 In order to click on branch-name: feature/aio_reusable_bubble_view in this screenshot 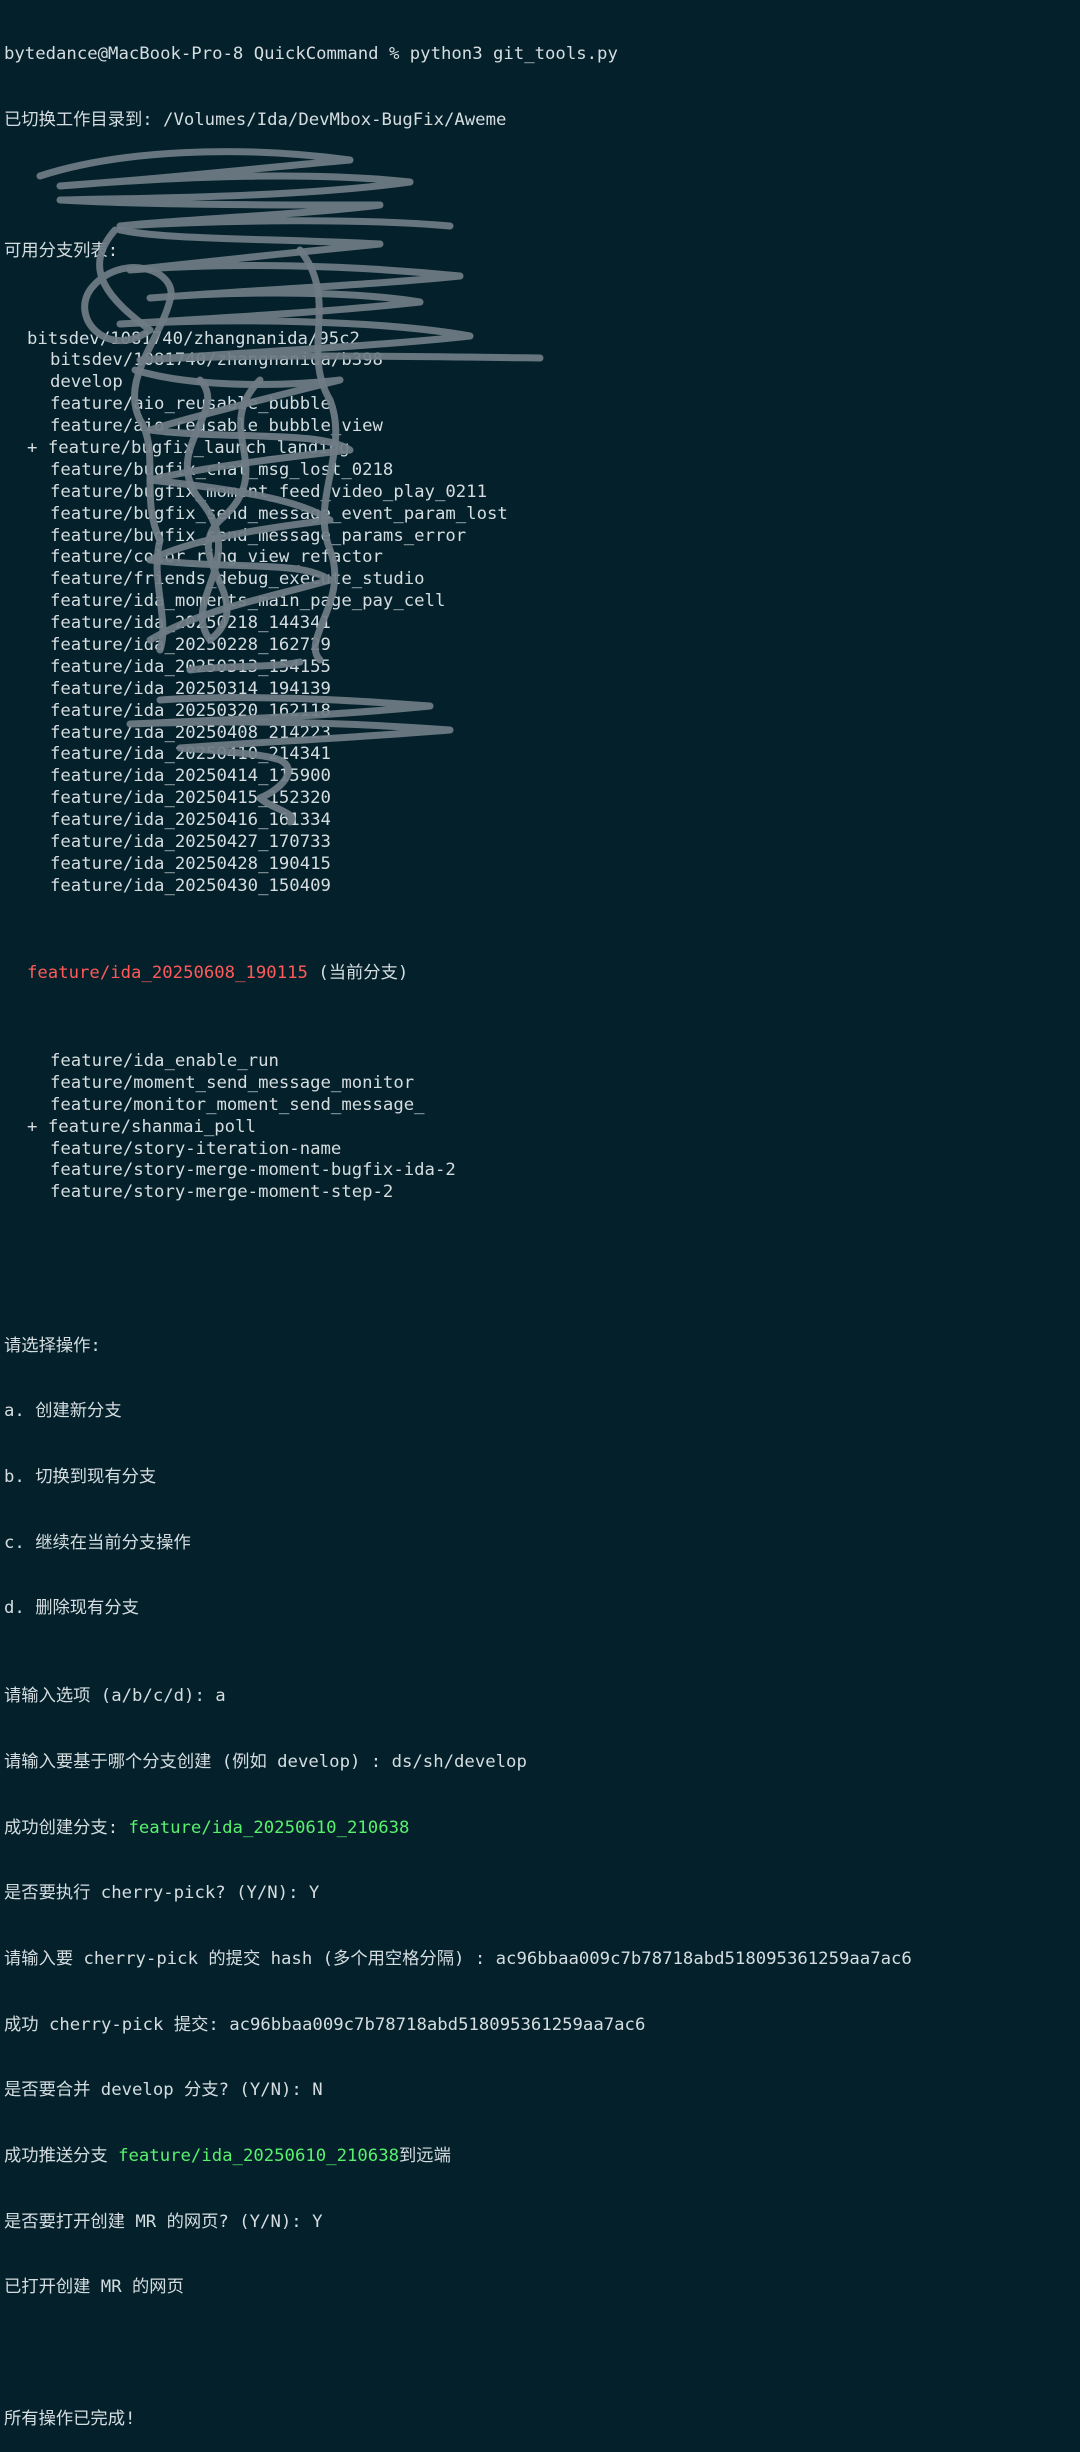, I will do `click(216, 426)`.